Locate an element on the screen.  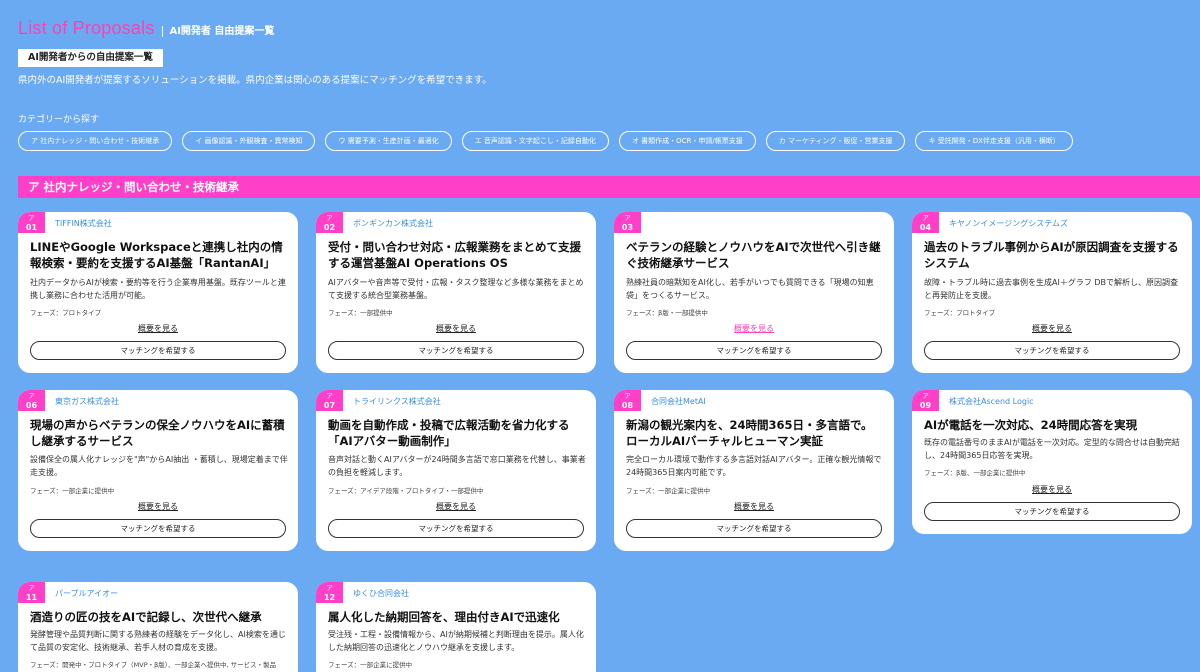
proposal-title: 酒造りの匠の技をAIで記録し、次世代へ継承 is located at coordinates (146, 617).